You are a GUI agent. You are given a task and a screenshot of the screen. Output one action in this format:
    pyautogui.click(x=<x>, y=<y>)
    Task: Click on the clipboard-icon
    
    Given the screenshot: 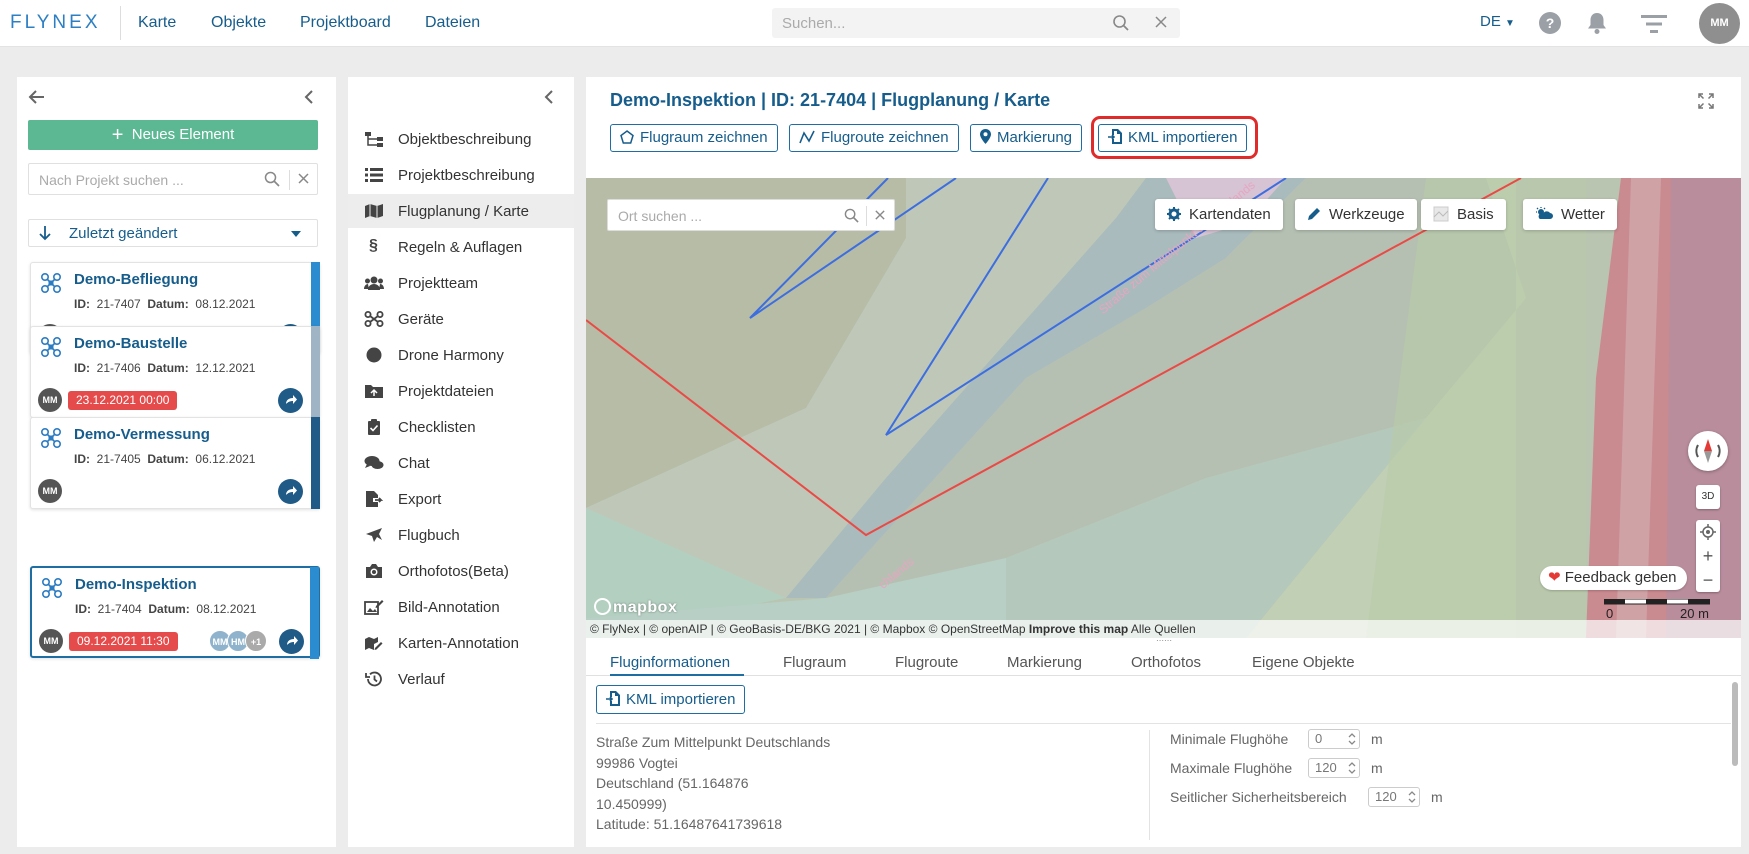 What is the action you would take?
    pyautogui.click(x=374, y=427)
    